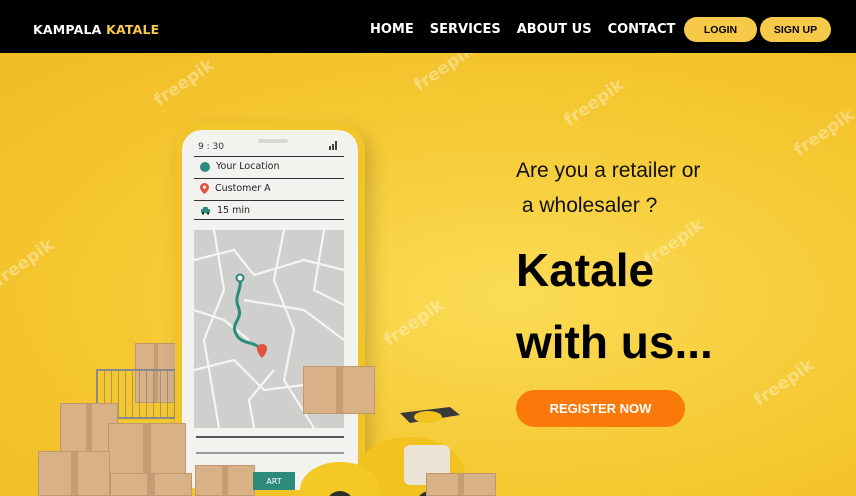  I want to click on customer-row: Customer A, so click(269, 188).